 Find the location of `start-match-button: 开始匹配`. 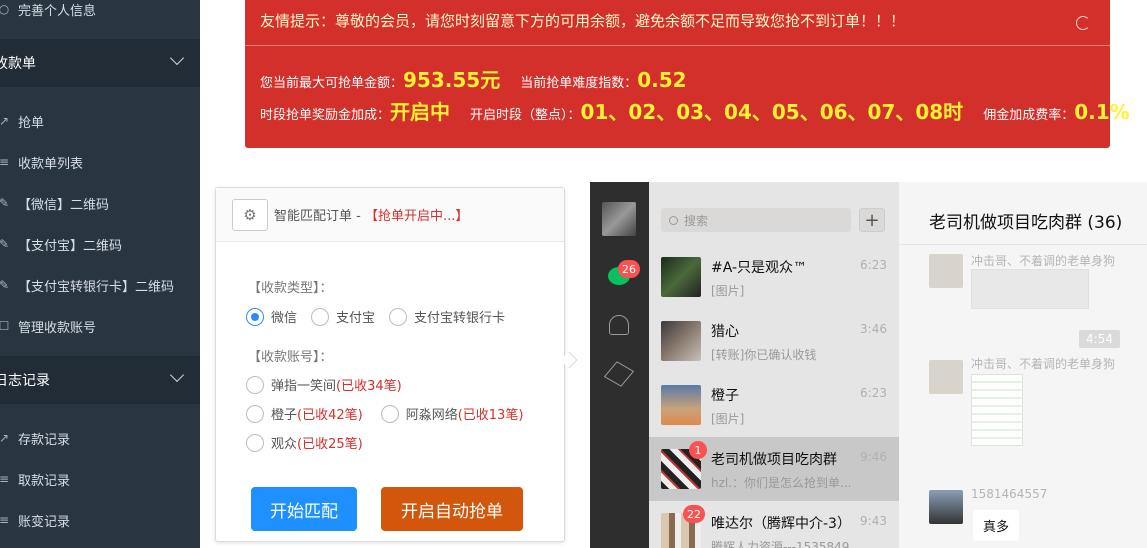

start-match-button: 开始匹配 is located at coordinates (304, 509).